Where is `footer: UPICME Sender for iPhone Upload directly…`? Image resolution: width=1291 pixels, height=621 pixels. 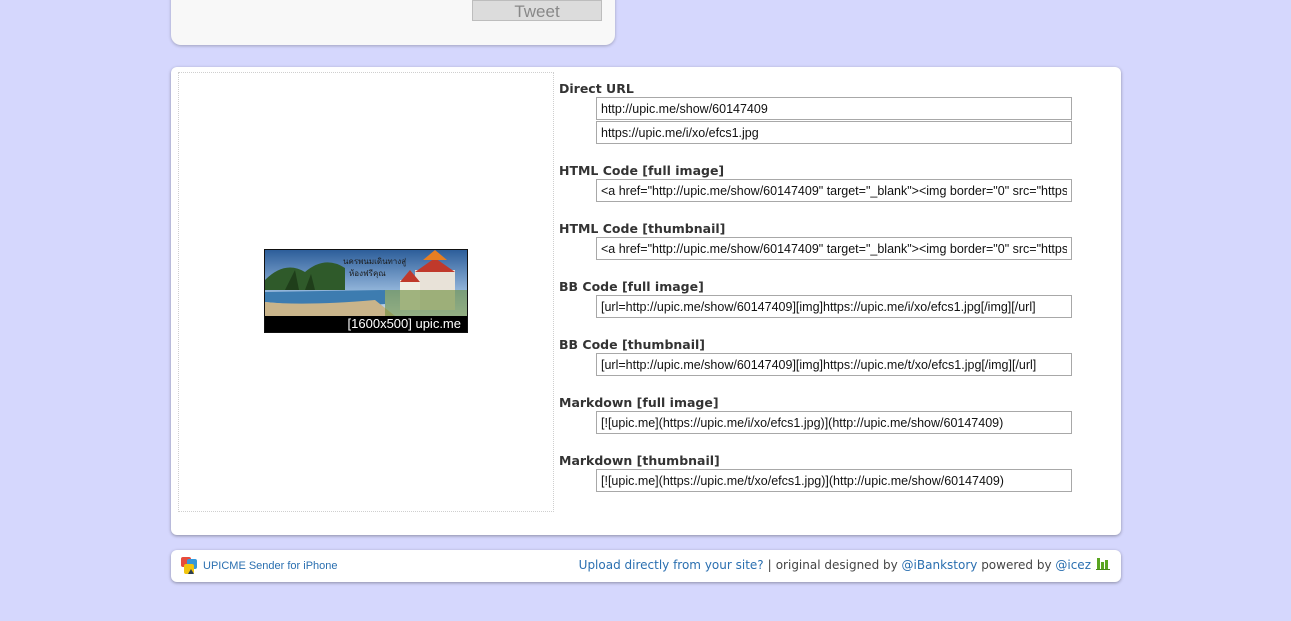
footer: UPICME Sender for iPhone Upload directly… is located at coordinates (646, 566).